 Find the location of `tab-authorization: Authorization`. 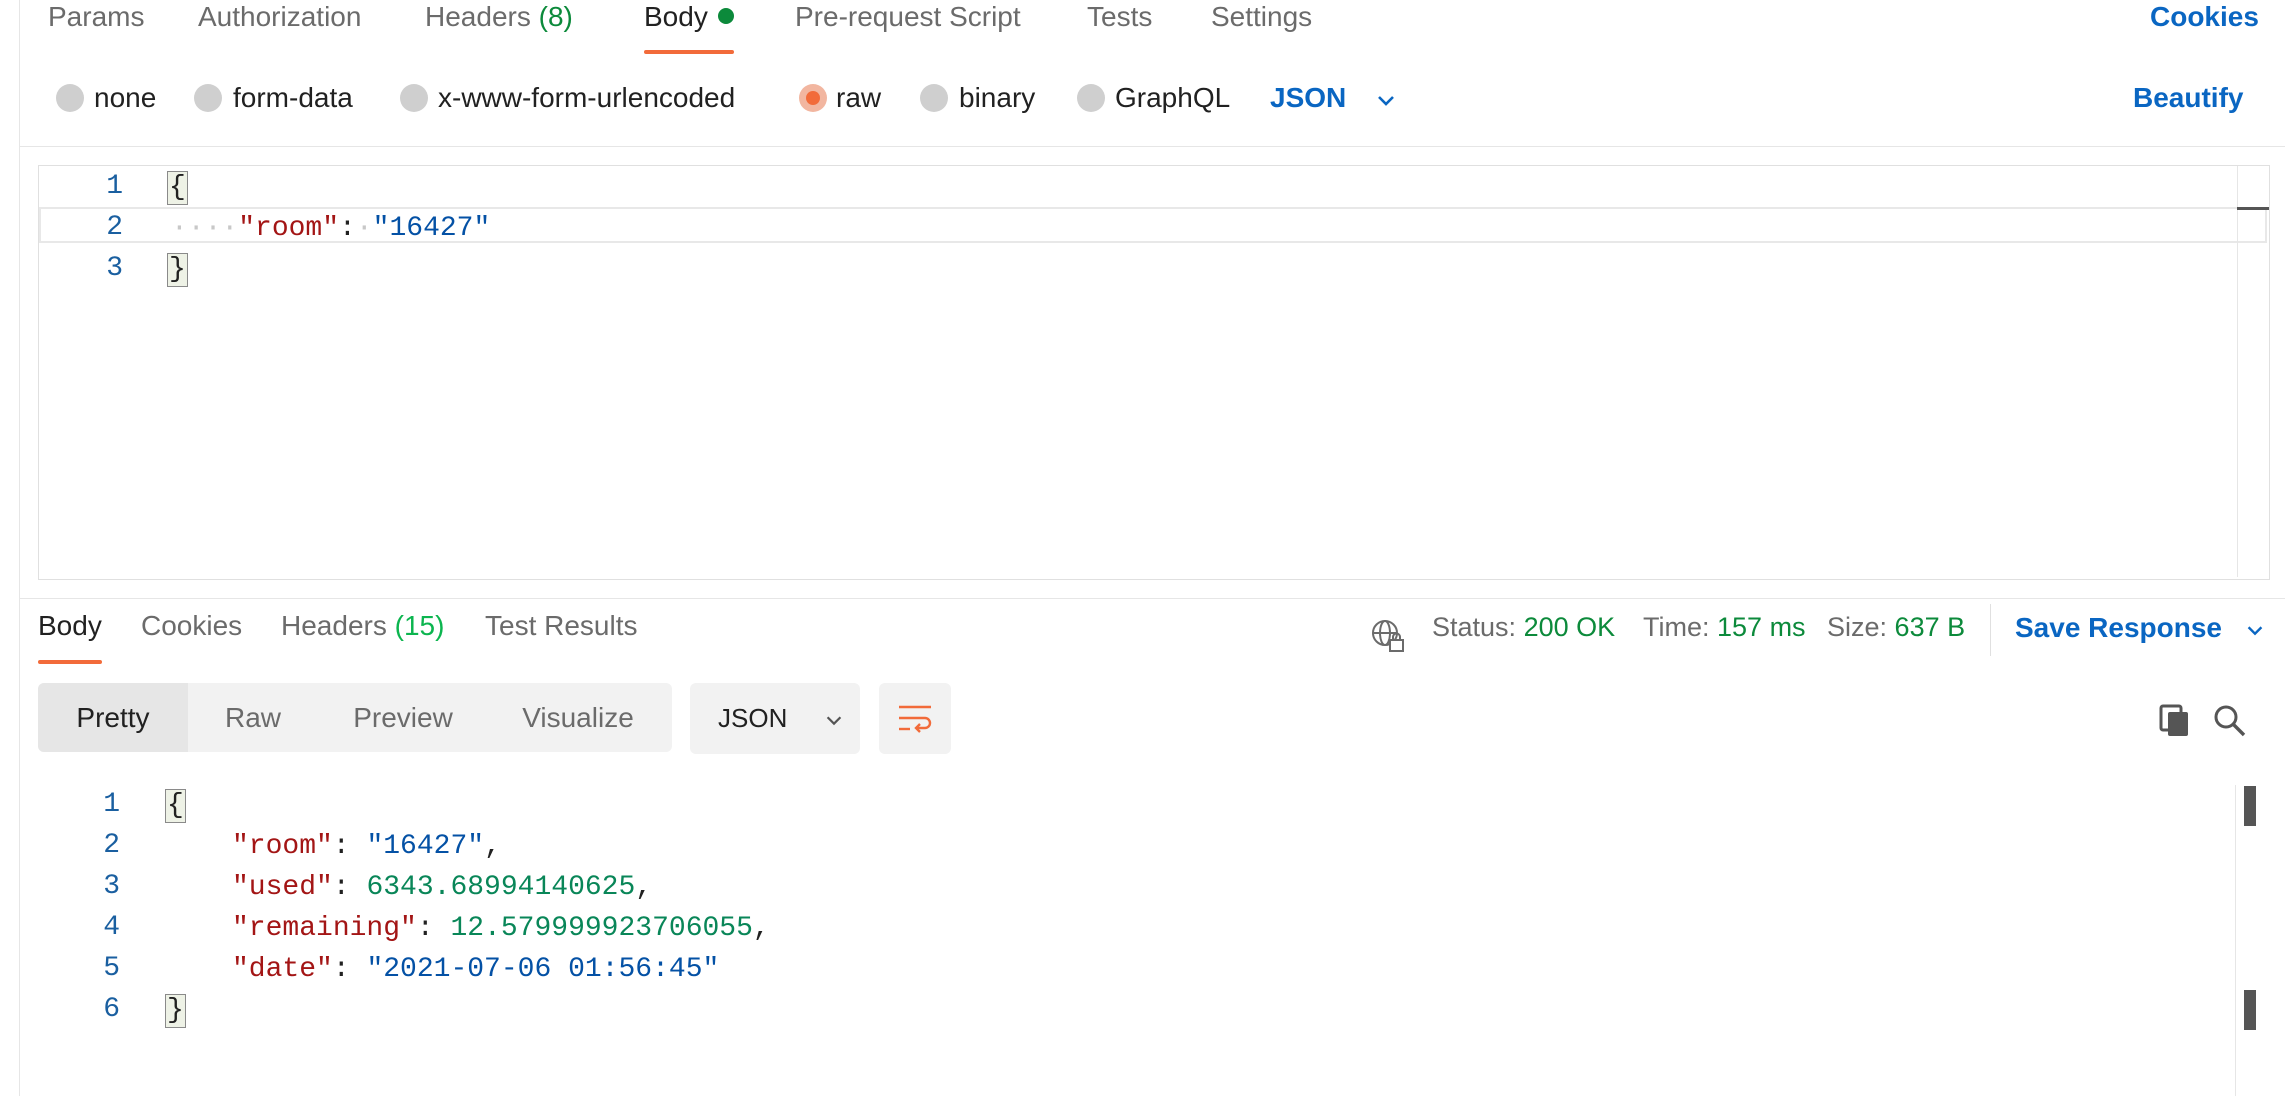

tab-authorization: Authorization is located at coordinates (279, 28).